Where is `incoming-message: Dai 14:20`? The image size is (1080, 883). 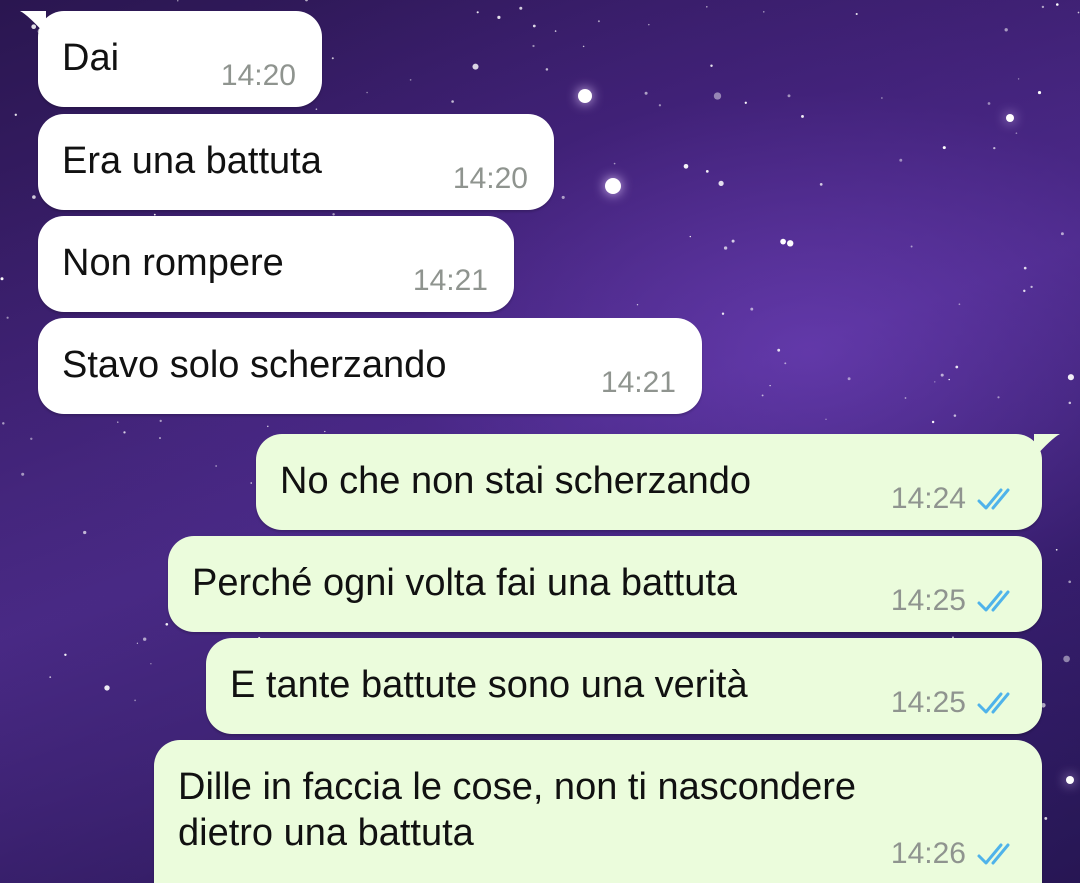
incoming-message: Dai 14:20 is located at coordinates (171, 59).